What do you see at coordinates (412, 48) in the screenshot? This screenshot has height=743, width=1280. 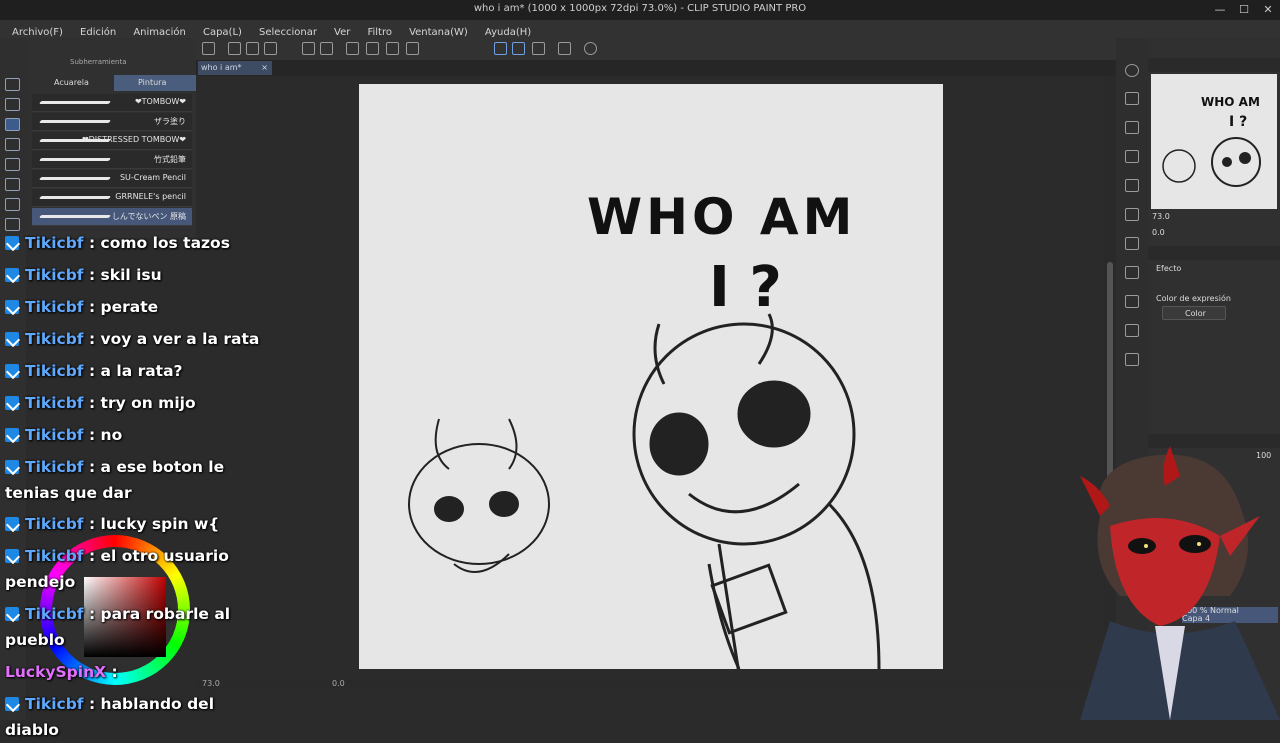 I see `crop-icon` at bounding box center [412, 48].